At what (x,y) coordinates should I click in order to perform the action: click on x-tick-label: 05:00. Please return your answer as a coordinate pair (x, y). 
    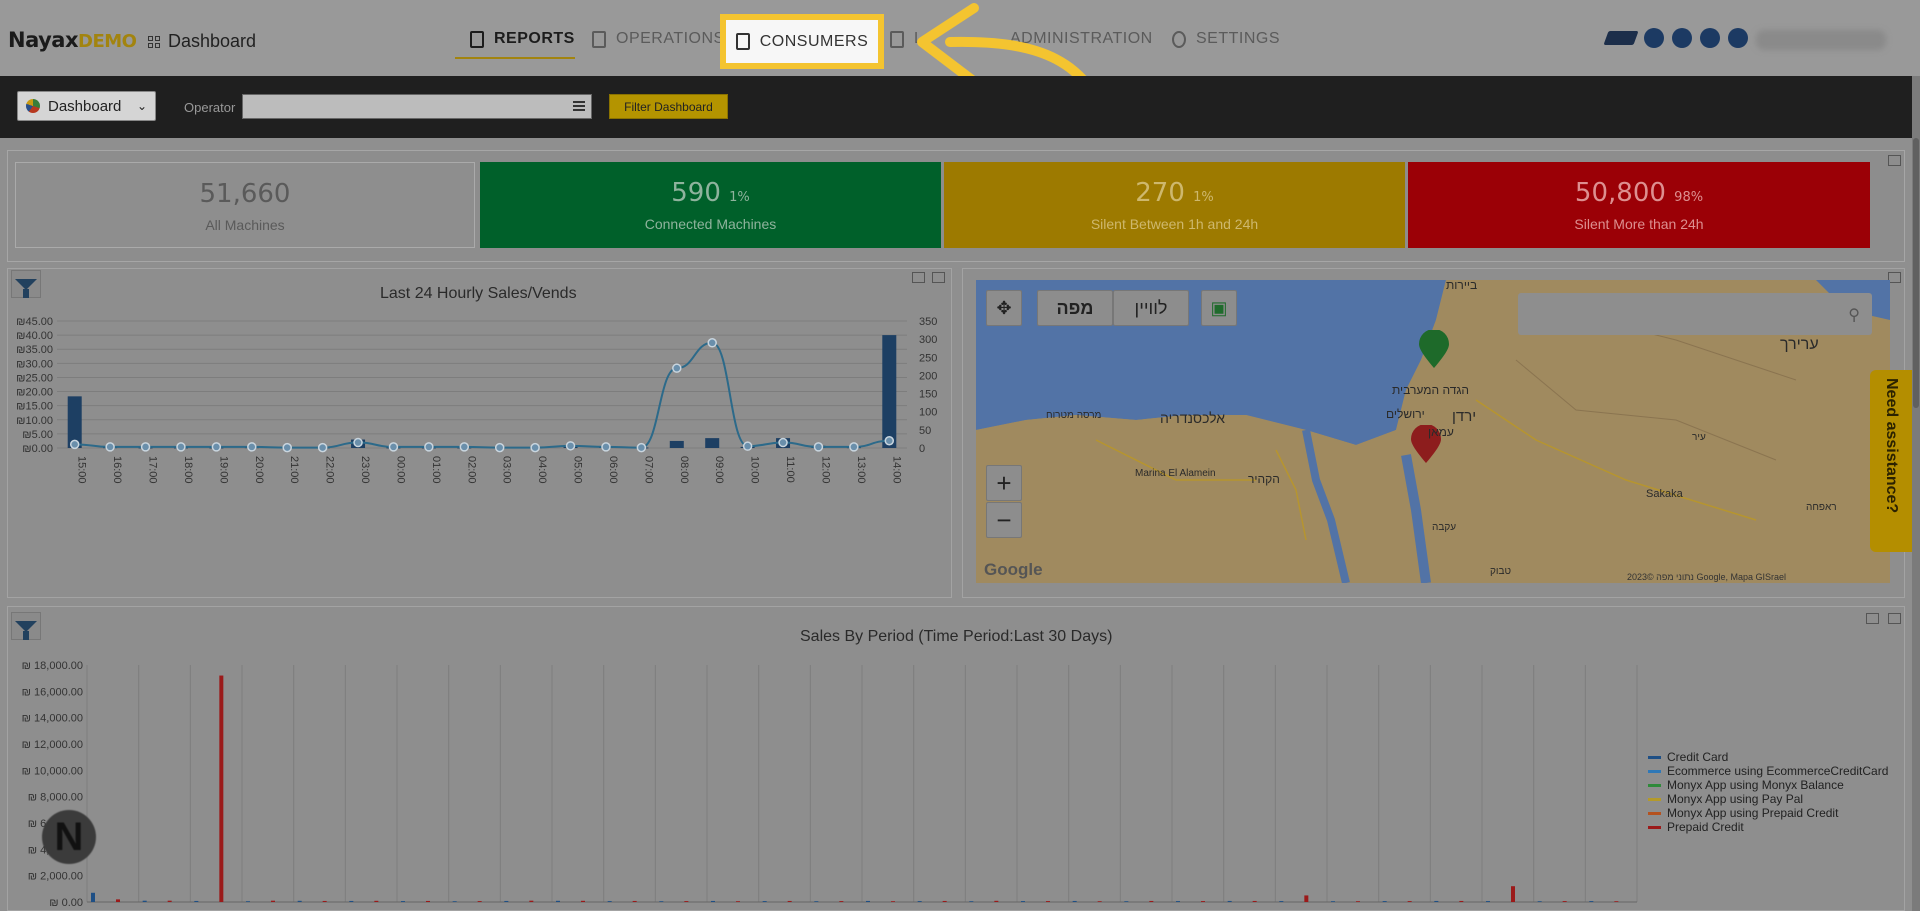
    Looking at the image, I should click on (578, 470).